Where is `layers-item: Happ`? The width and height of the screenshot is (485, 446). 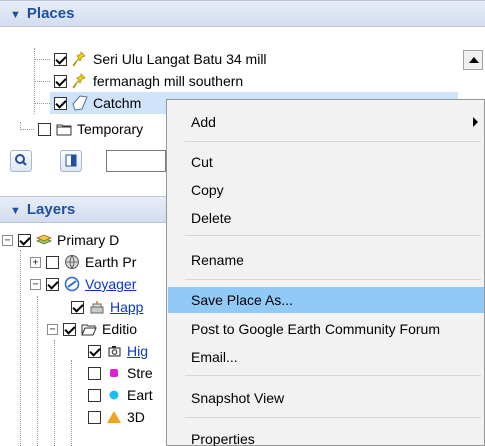 layers-item: Happ is located at coordinates (107, 307).